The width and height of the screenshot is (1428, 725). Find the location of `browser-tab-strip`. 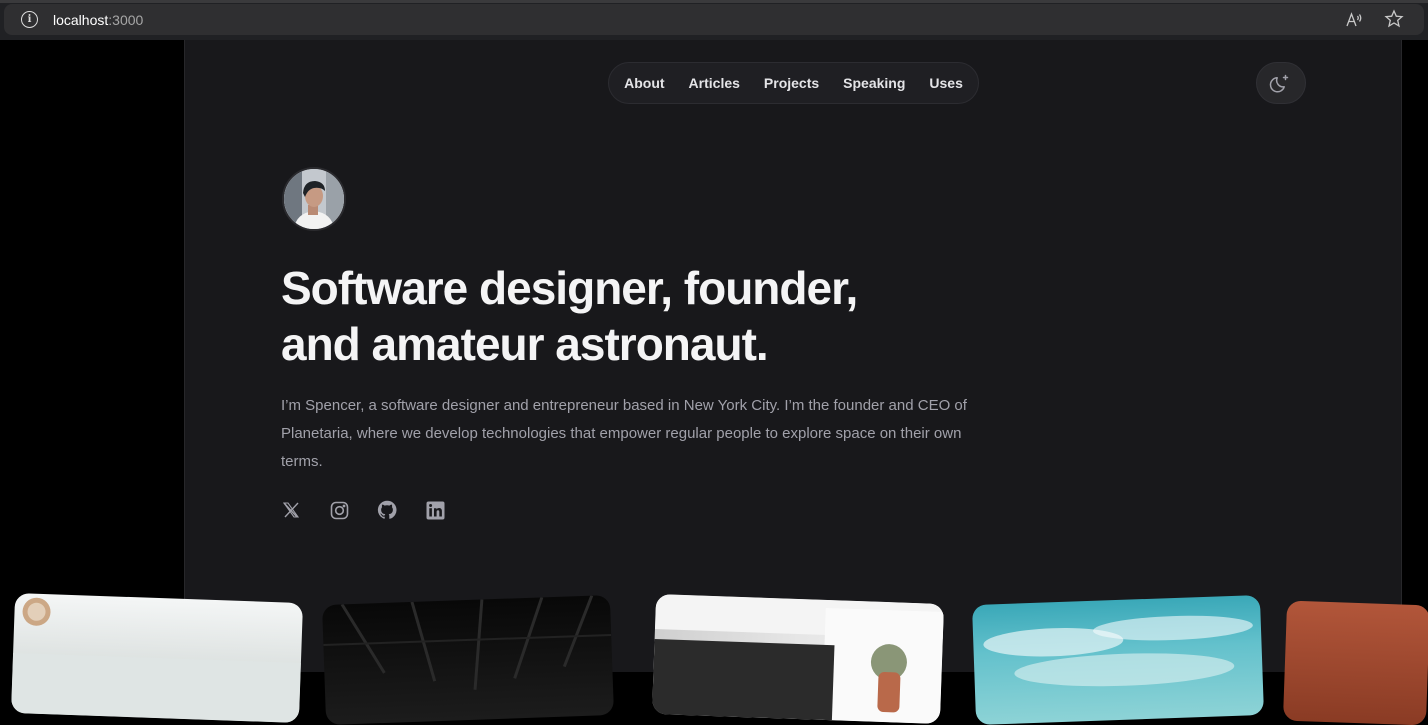

browser-tab-strip is located at coordinates (714, 1).